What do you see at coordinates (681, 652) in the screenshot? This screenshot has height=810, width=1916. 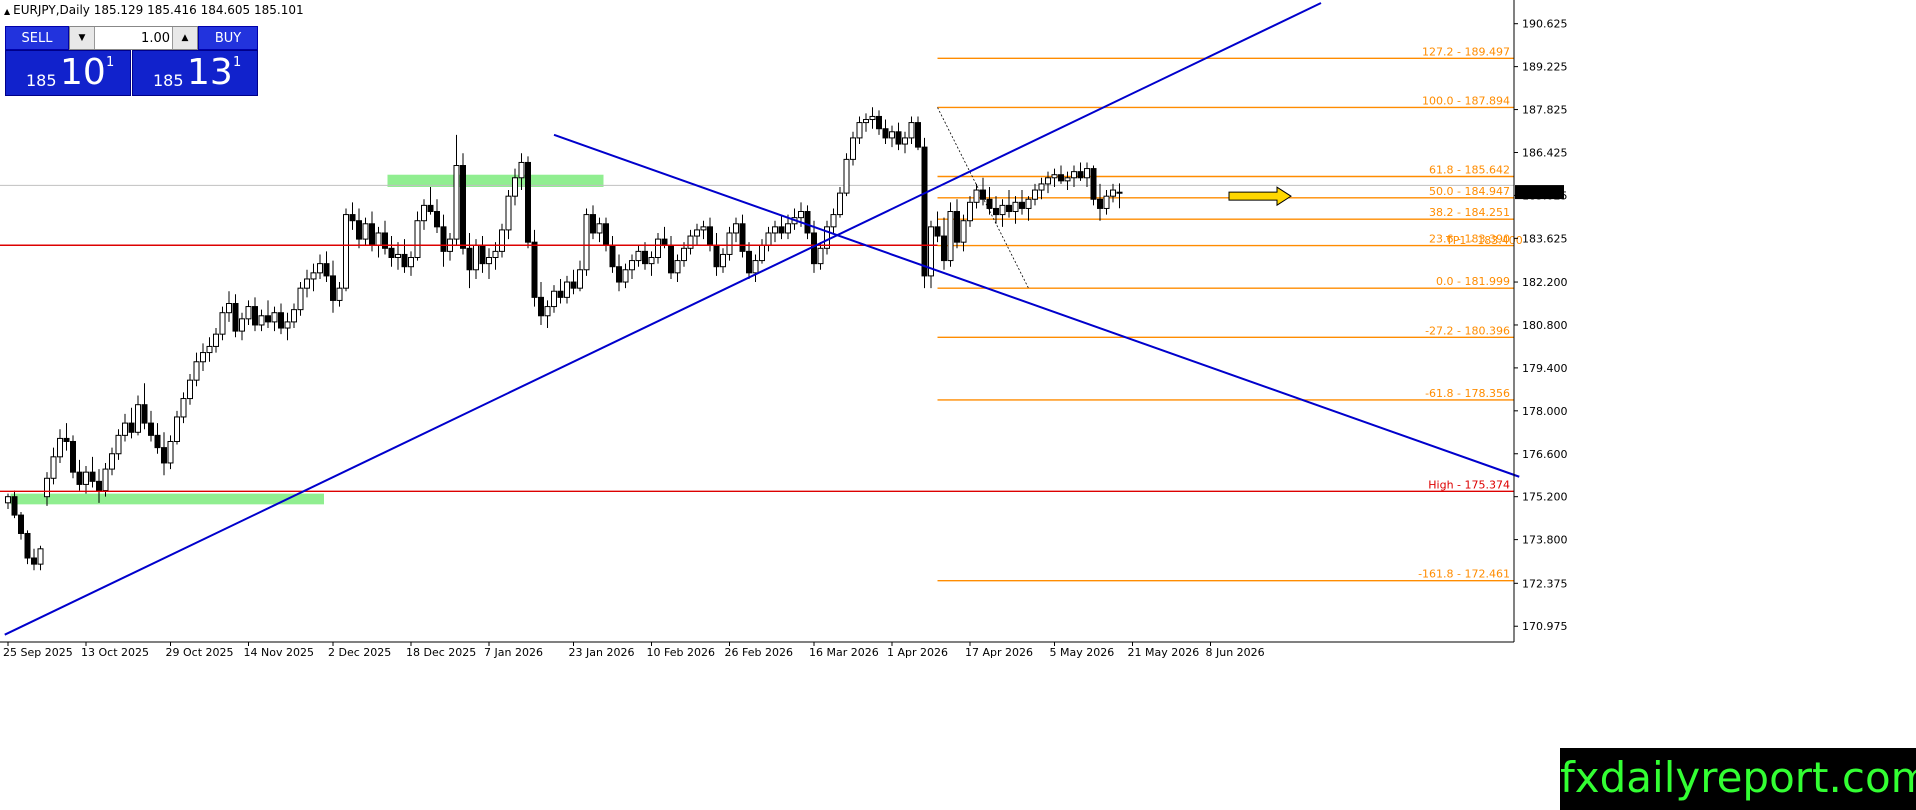 I see `x-tick-label-8: 10 Feb 2026` at bounding box center [681, 652].